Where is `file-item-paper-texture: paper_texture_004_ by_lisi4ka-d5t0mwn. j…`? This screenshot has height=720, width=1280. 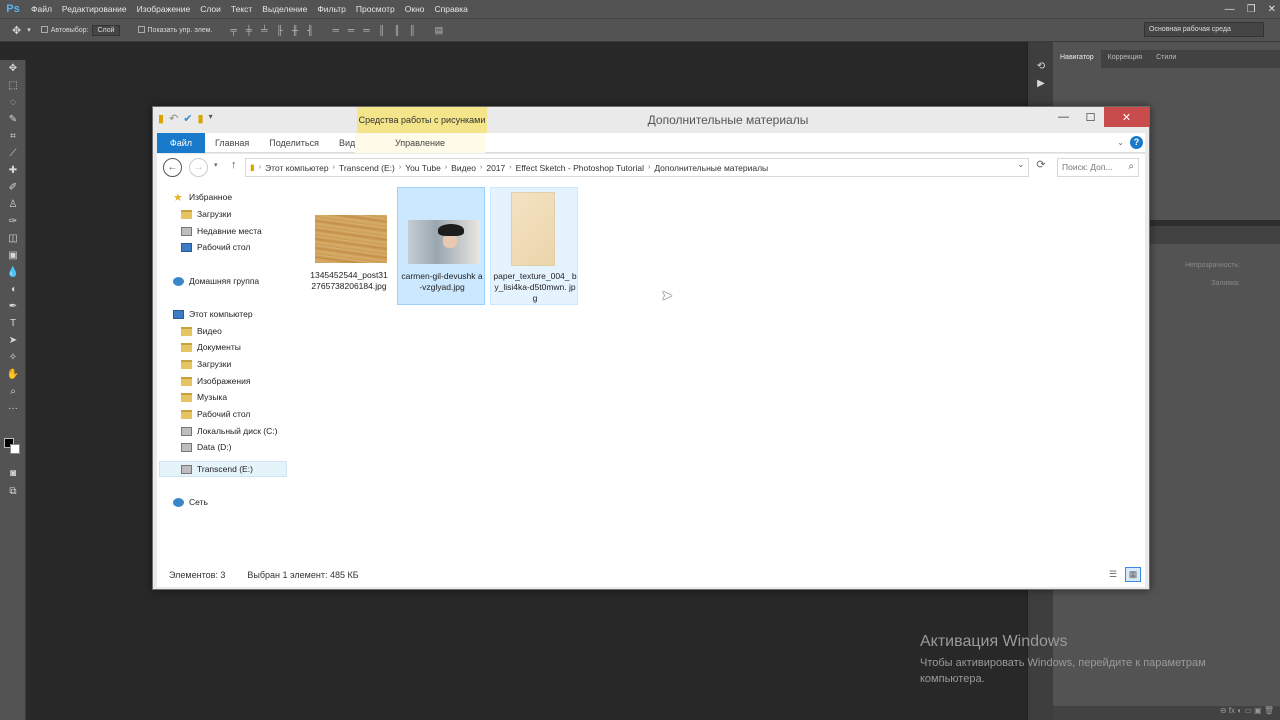
file-item-paper-texture: paper_texture_004_ by_lisi4ka-d5t0mwn. j… is located at coordinates (534, 246).